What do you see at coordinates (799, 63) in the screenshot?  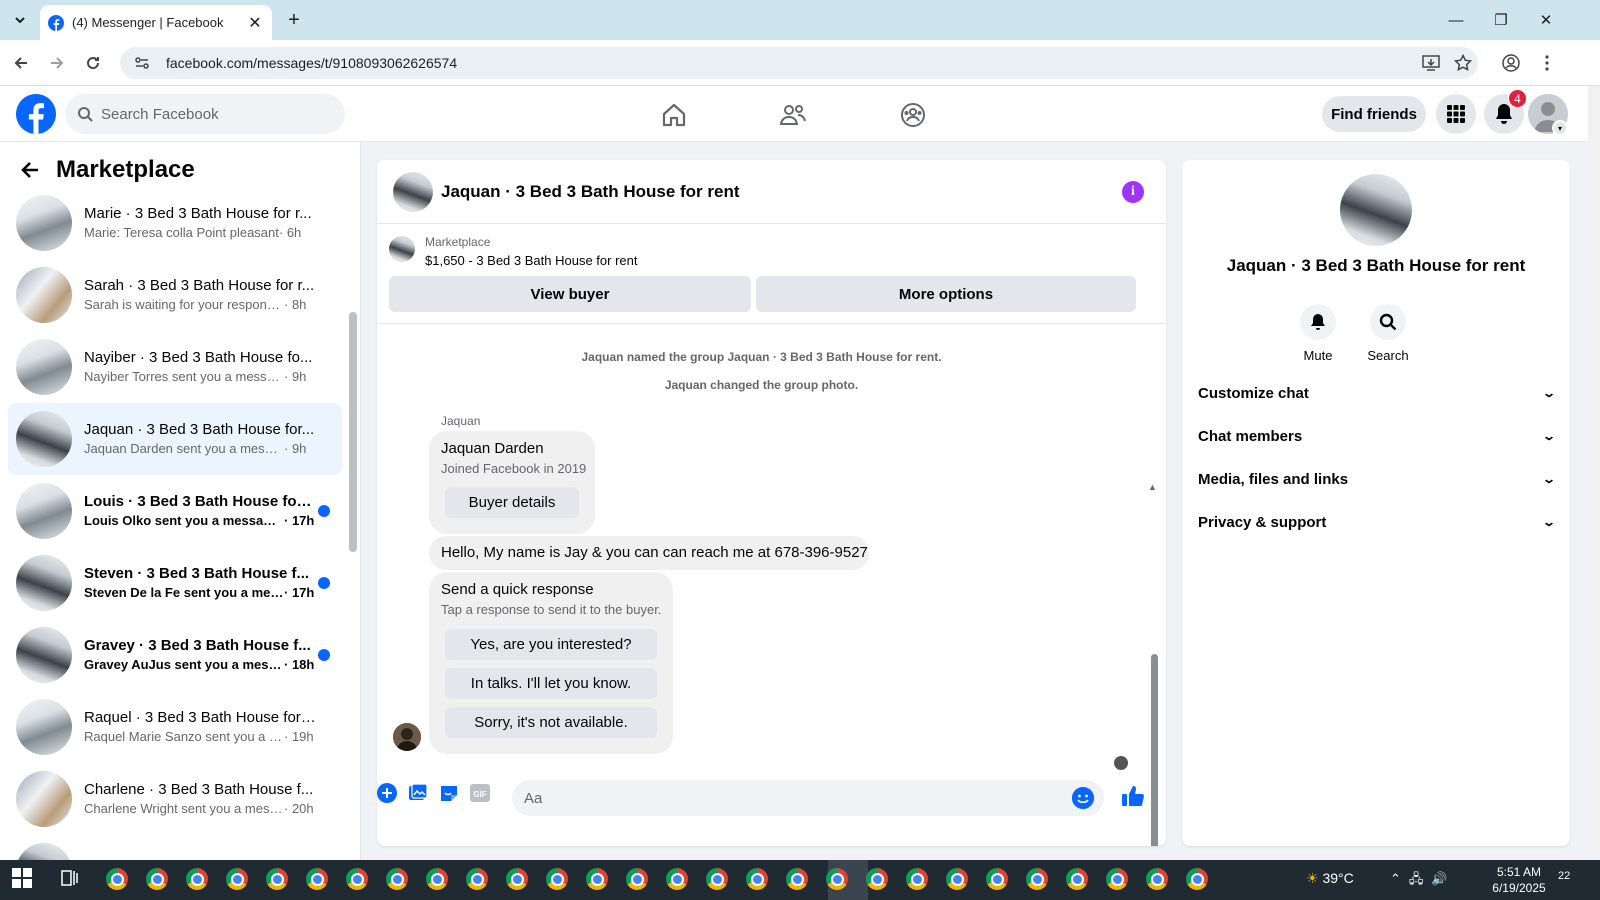 I see `url-bar: facebook.com/messages/t/9108093062626574` at bounding box center [799, 63].